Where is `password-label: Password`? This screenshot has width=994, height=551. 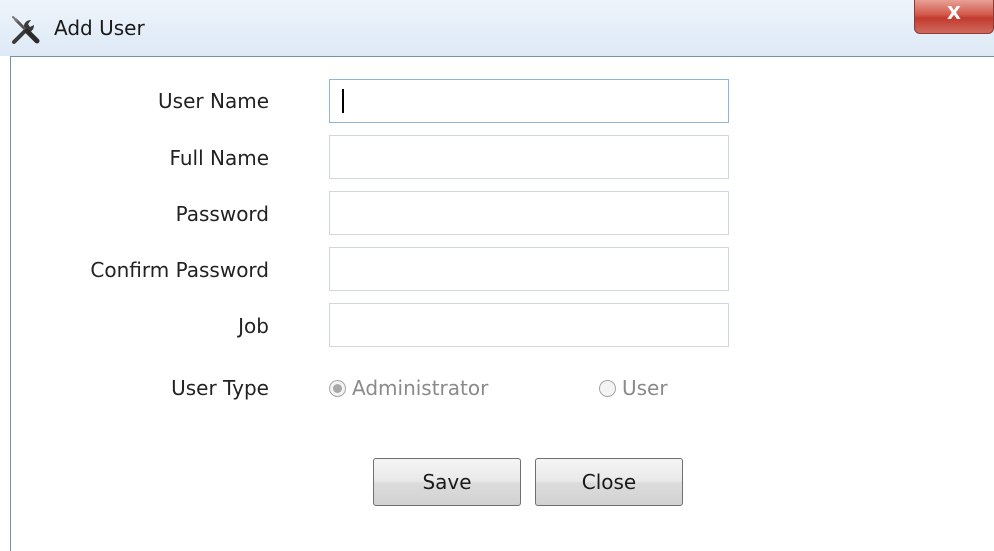
password-label: Password is located at coordinates (222, 214).